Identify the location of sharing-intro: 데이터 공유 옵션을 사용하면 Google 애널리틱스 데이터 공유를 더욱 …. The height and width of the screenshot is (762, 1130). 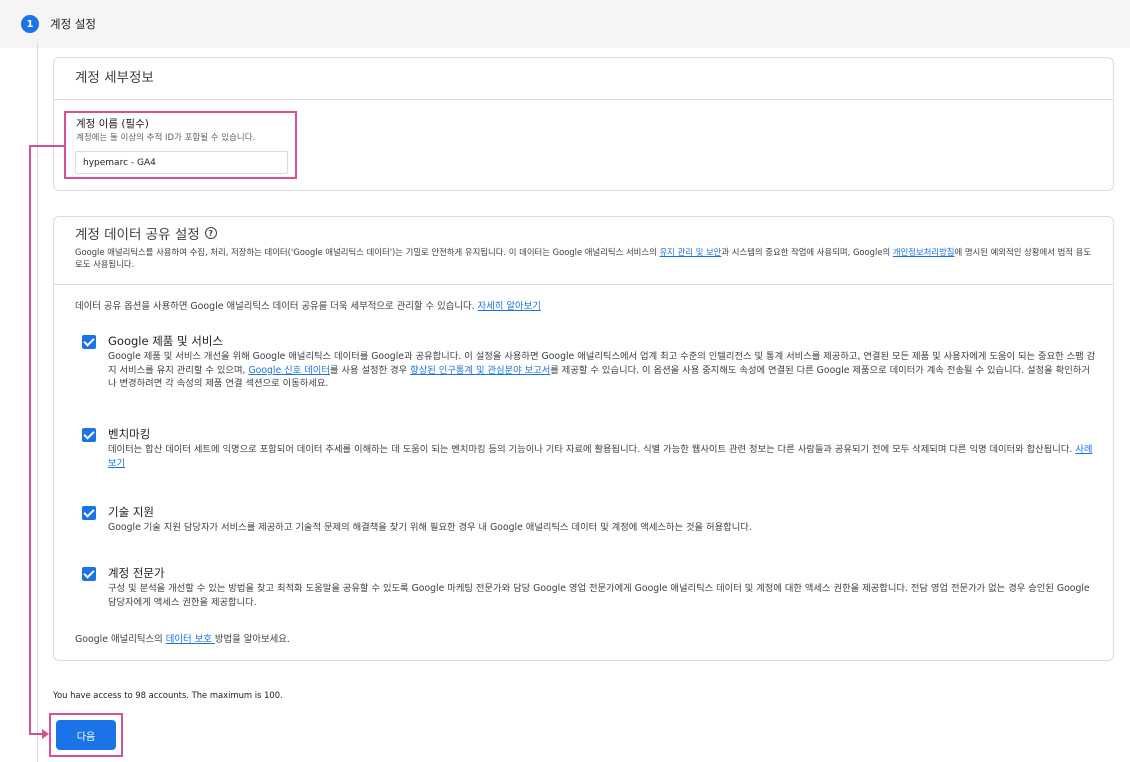
(308, 305).